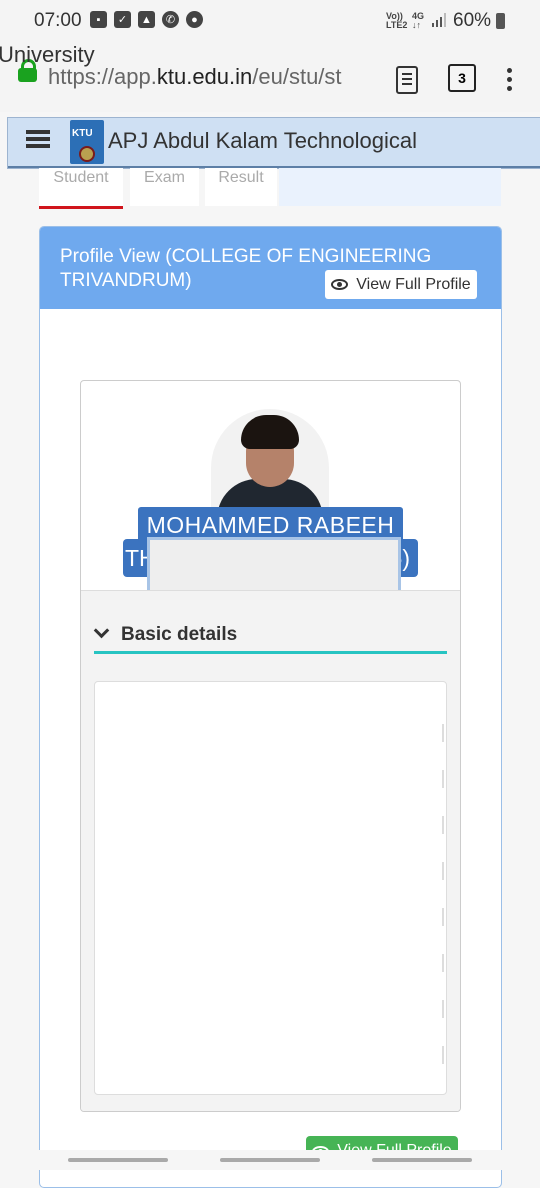 This screenshot has width=540, height=1188. What do you see at coordinates (170, 19) in the screenshot?
I see `whatsapp-icon: ✆` at bounding box center [170, 19].